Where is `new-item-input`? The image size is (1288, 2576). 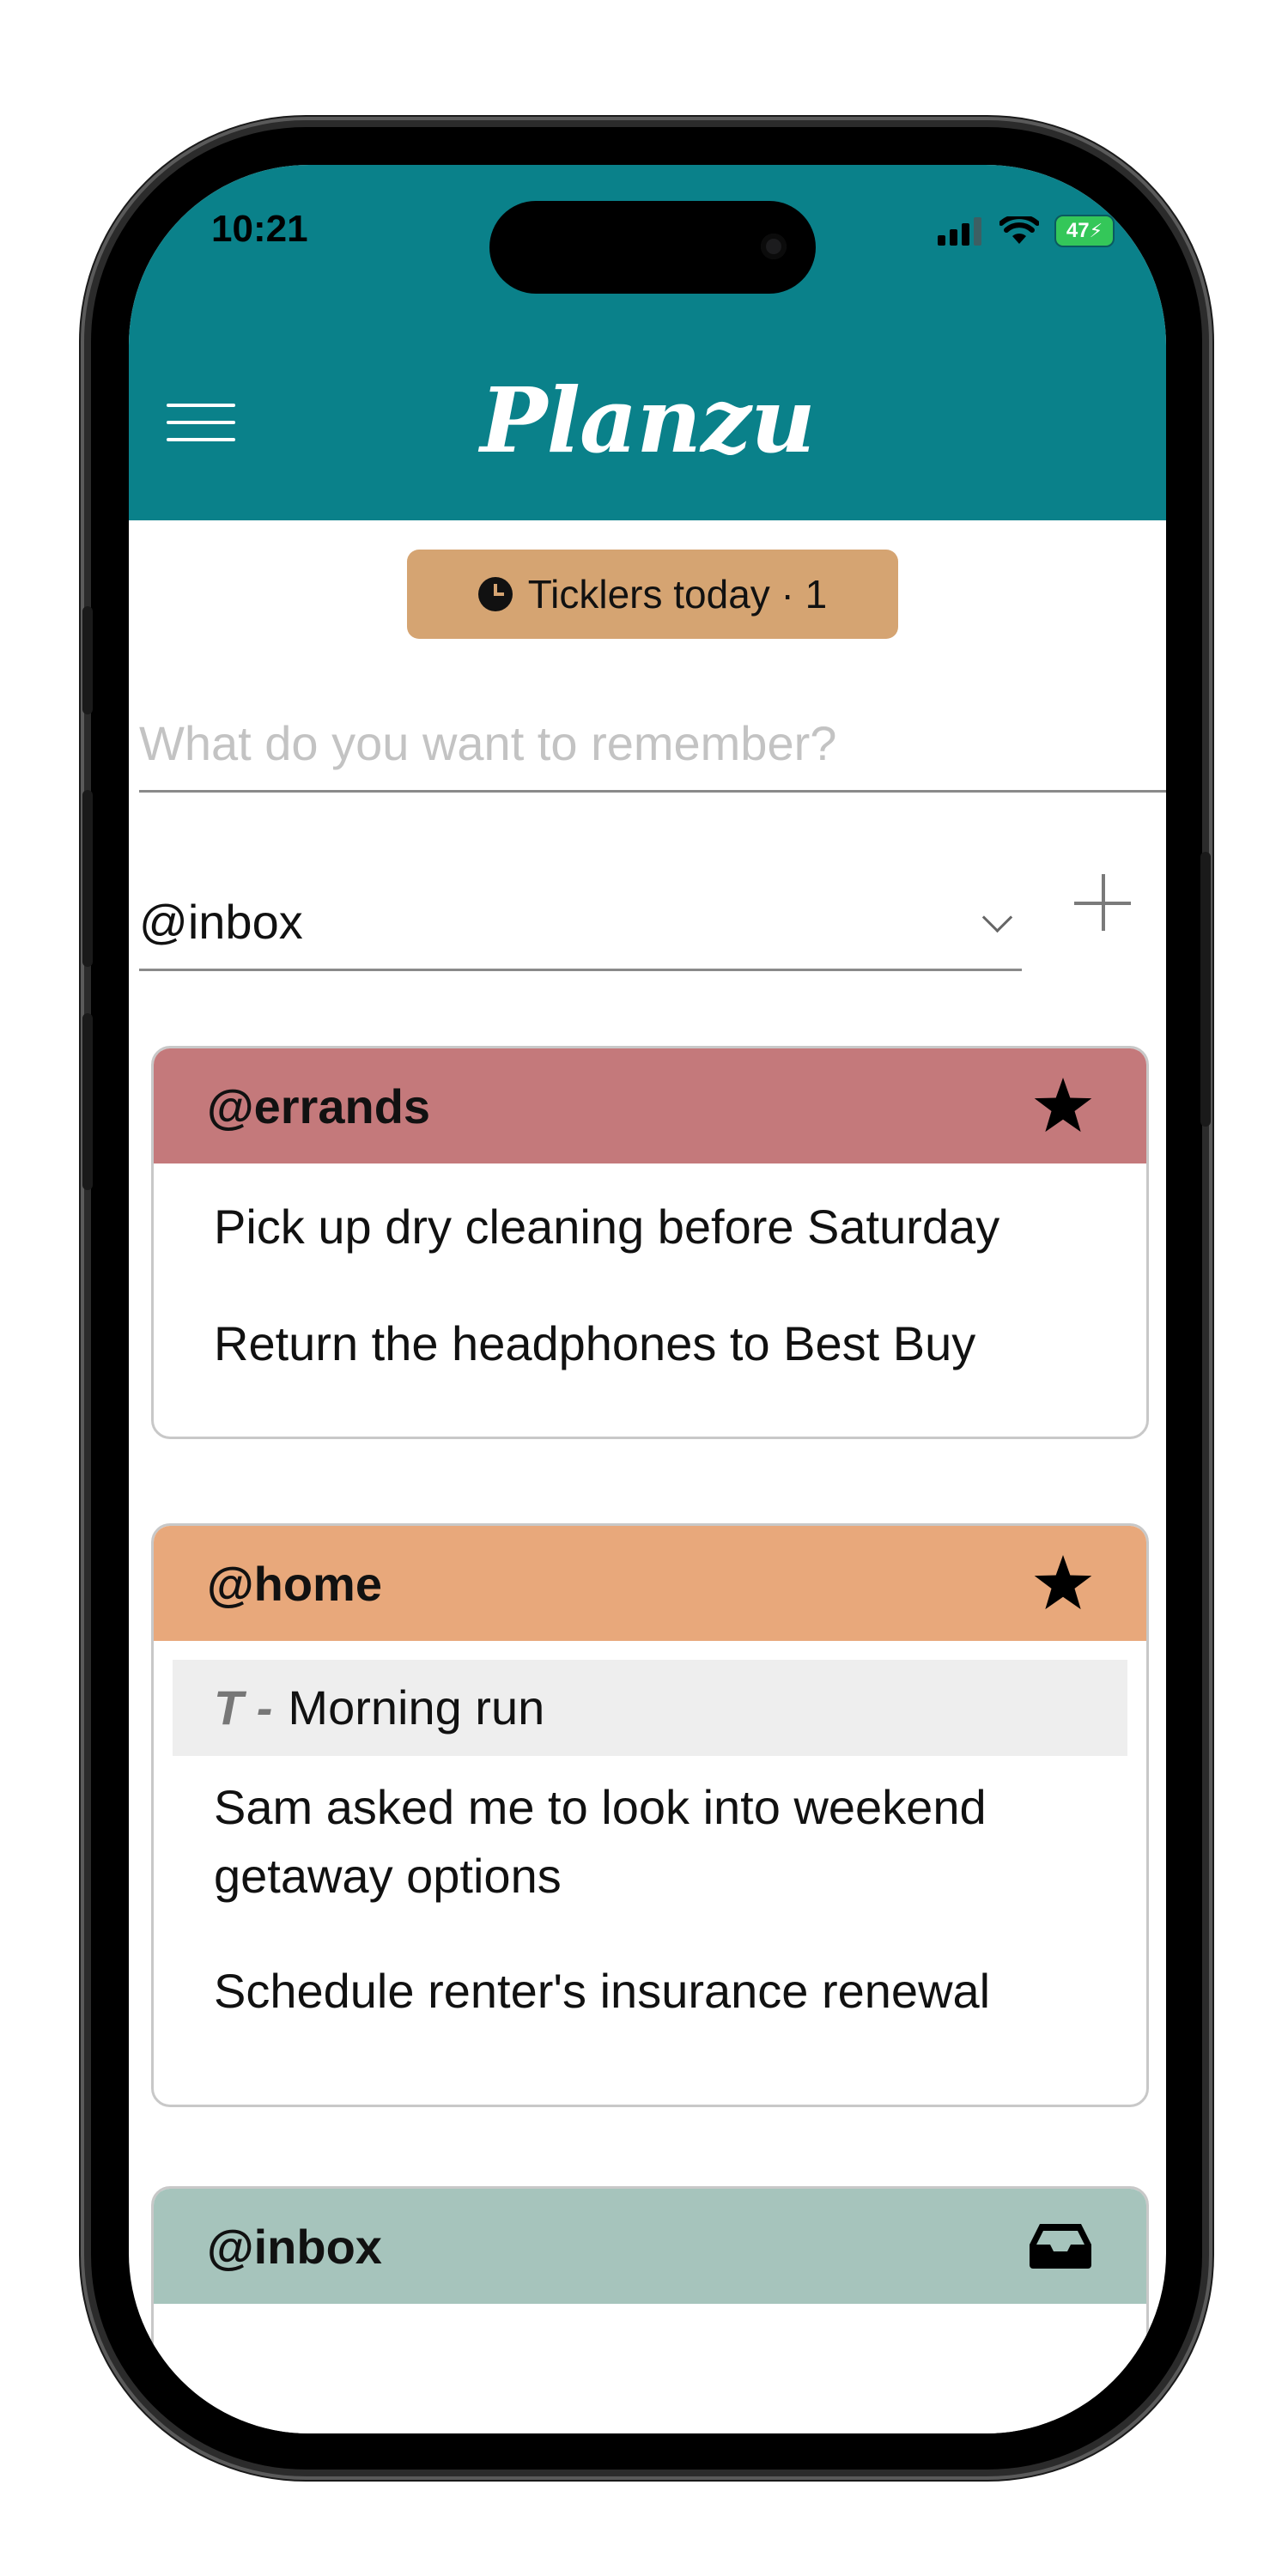
new-item-input is located at coordinates (652, 744).